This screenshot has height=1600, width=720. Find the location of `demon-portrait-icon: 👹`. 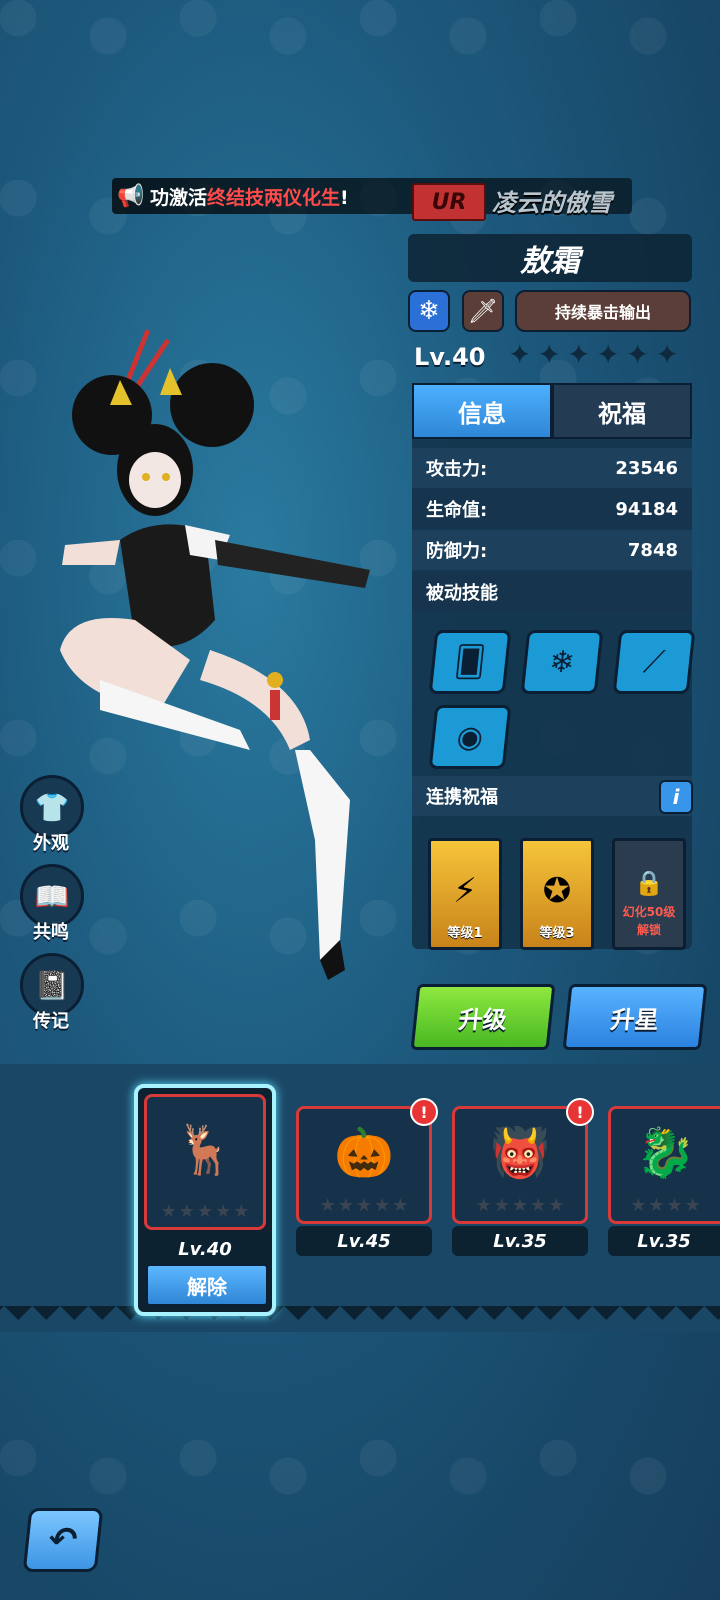

demon-portrait-icon: 👹 is located at coordinates (520, 1152).